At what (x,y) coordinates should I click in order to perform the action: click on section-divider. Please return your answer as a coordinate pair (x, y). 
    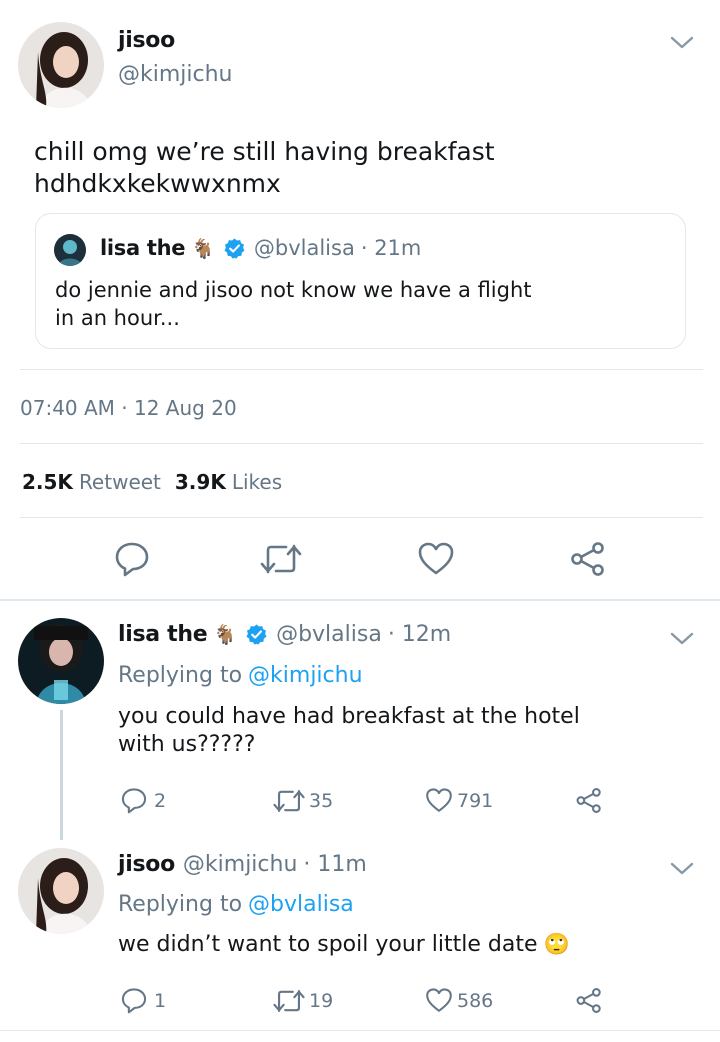
    Looking at the image, I should click on (360, 600).